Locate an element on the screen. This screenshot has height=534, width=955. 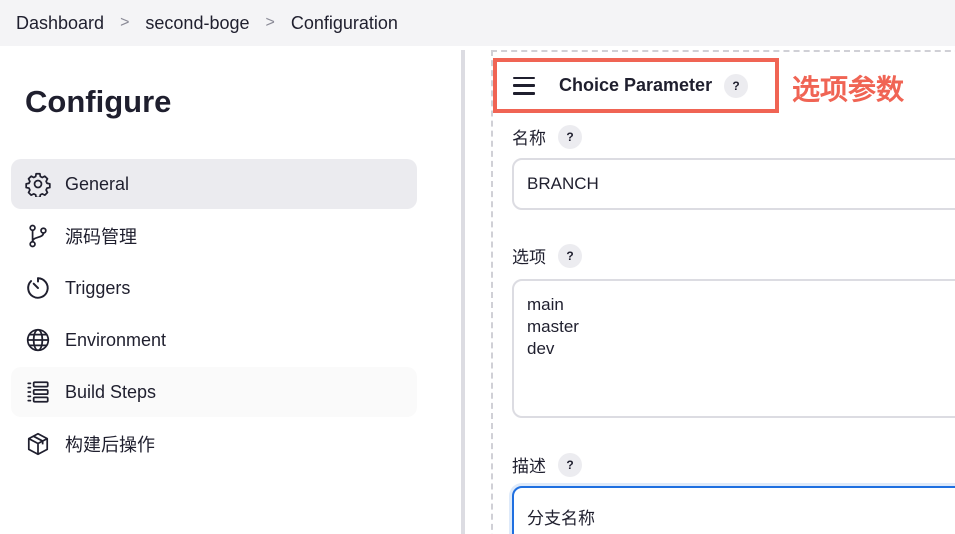
gear-icon is located at coordinates (38, 184).